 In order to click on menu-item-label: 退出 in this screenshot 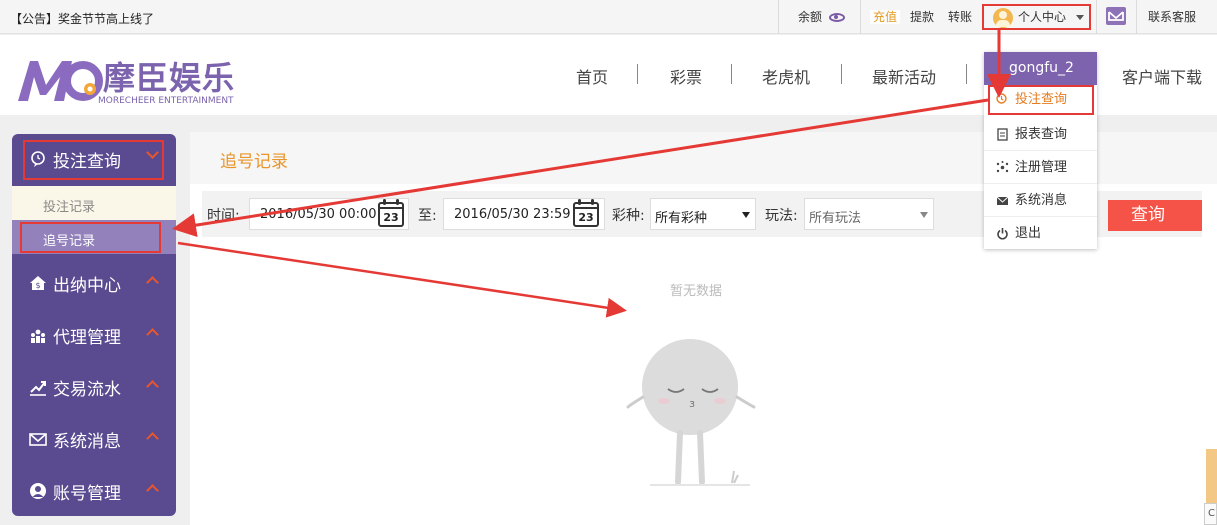, I will do `click(1028, 233)`.